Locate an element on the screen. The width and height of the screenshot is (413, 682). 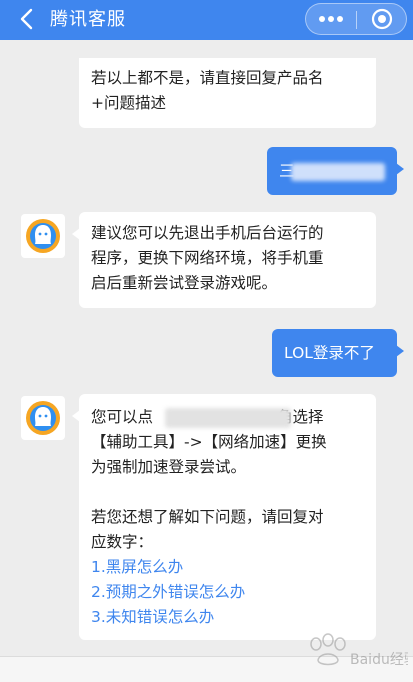
target-close-icon is located at coordinates (382, 19).